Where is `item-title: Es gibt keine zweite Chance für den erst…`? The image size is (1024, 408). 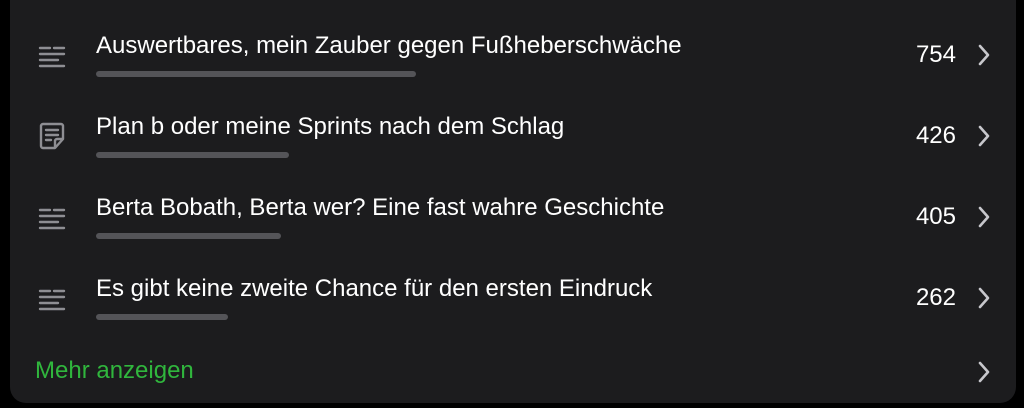
item-title: Es gibt keine zweite Chance für den erst… is located at coordinates (374, 288).